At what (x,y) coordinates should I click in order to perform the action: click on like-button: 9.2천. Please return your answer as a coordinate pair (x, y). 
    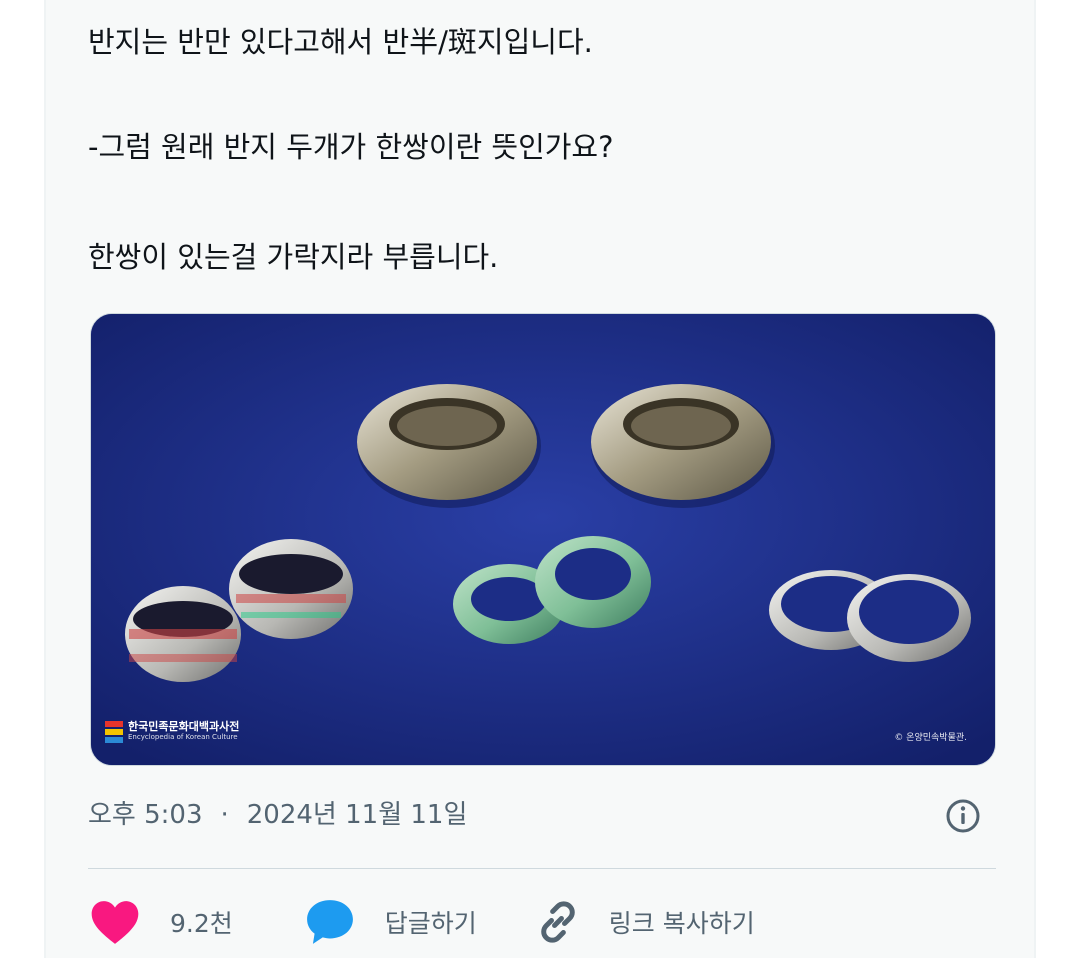
    Looking at the image, I should click on (161, 922).